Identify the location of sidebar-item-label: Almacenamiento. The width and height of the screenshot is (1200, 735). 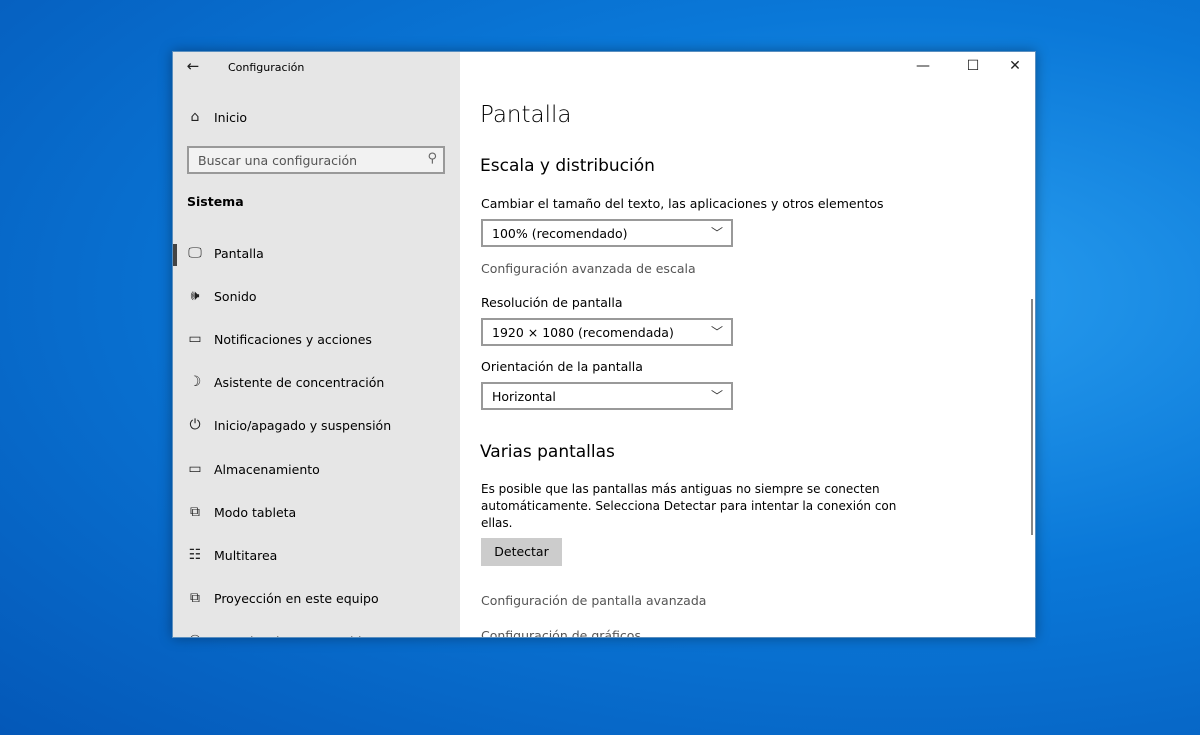
(267, 469).